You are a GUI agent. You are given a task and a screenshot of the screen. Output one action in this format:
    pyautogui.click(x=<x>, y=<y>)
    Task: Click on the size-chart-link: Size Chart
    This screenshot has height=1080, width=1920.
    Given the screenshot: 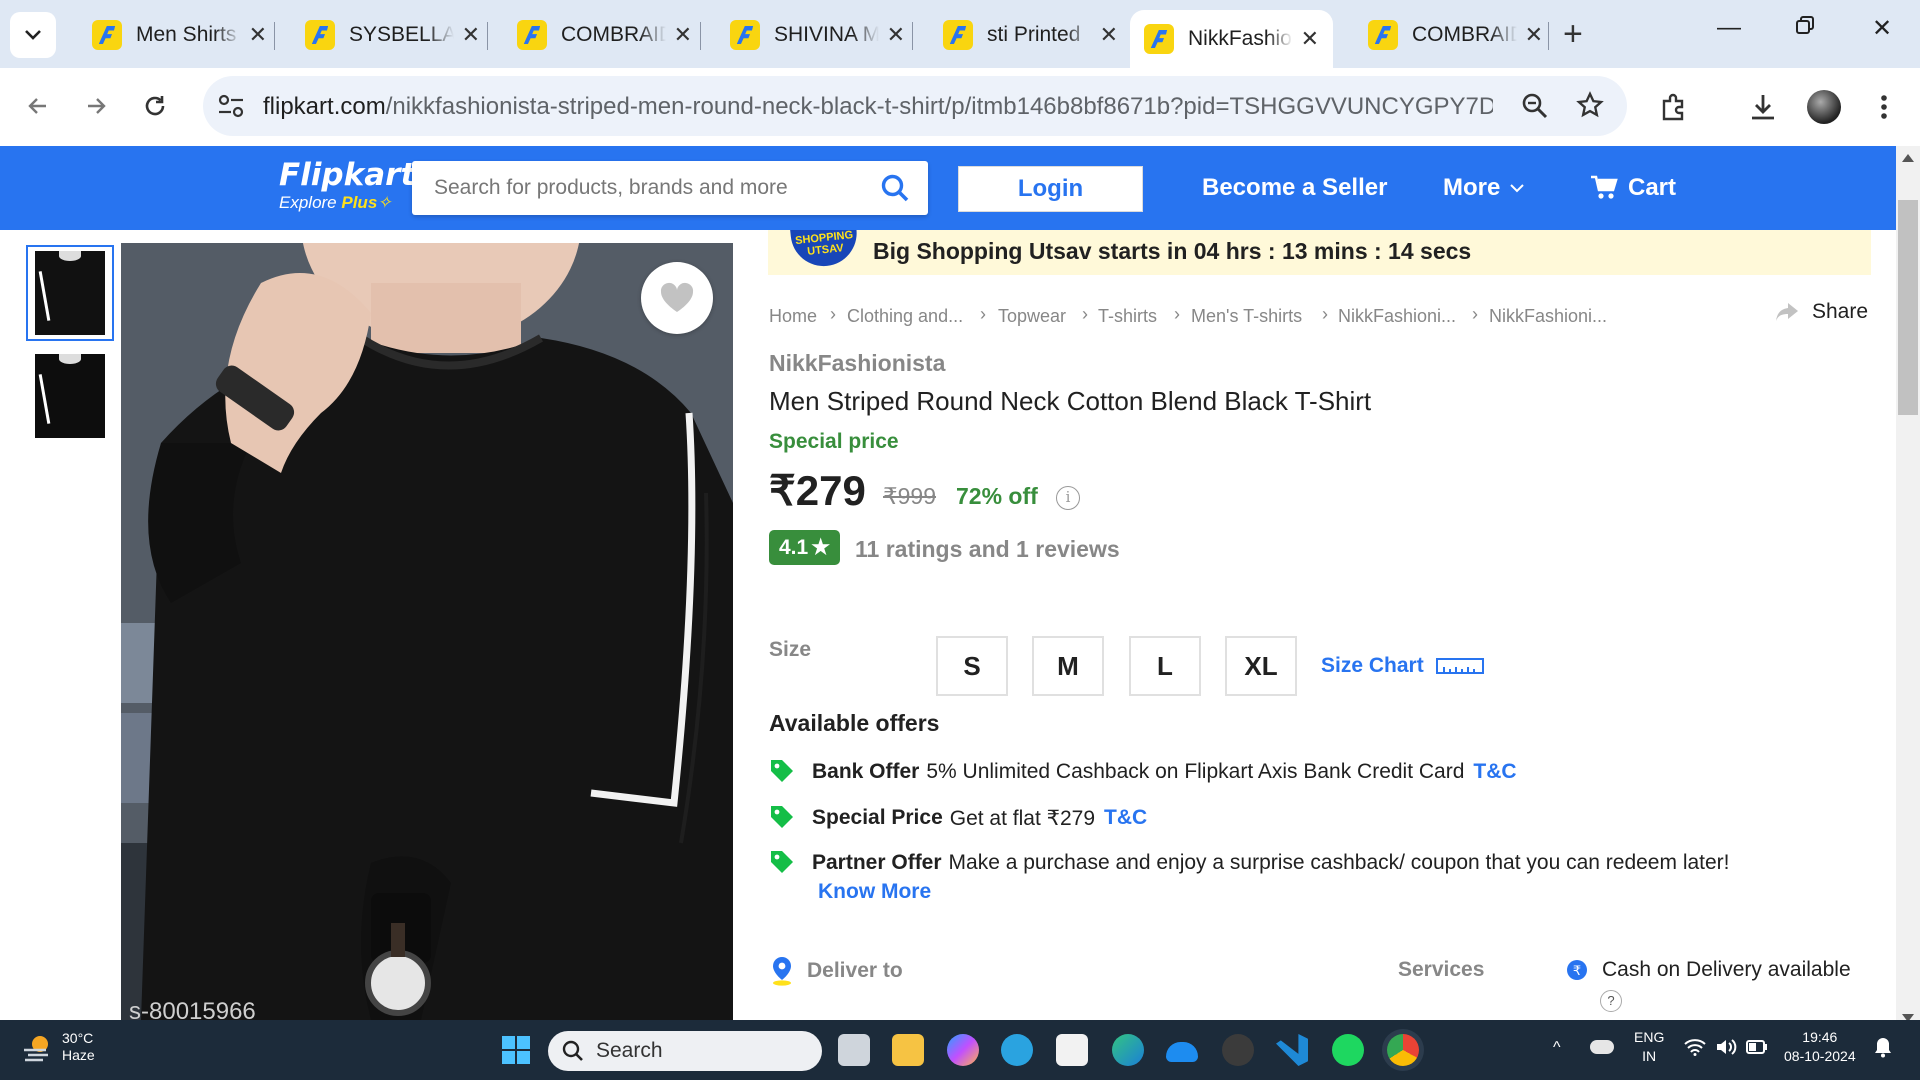 What is the action you would take?
    pyautogui.click(x=1402, y=666)
    